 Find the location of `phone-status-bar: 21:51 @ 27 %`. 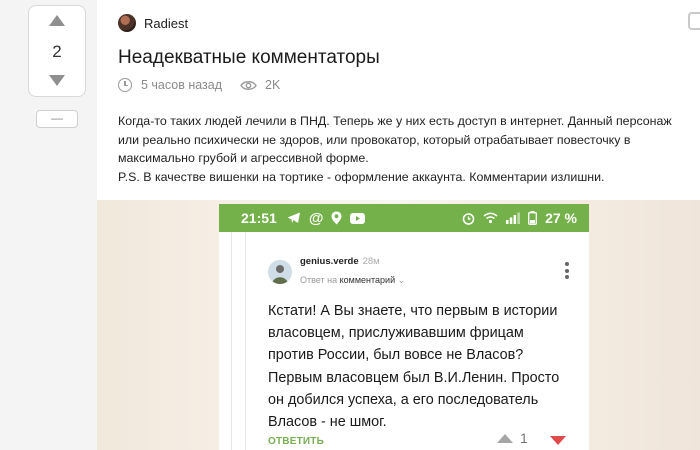

phone-status-bar: 21:51 @ 27 % is located at coordinates (404, 218).